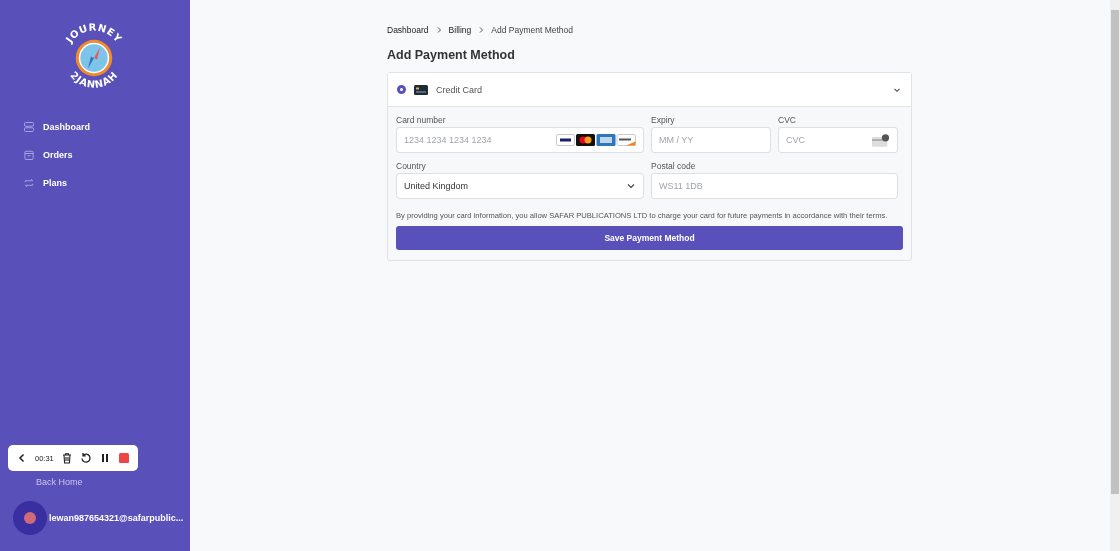  I want to click on field-label: CVC, so click(787, 120).